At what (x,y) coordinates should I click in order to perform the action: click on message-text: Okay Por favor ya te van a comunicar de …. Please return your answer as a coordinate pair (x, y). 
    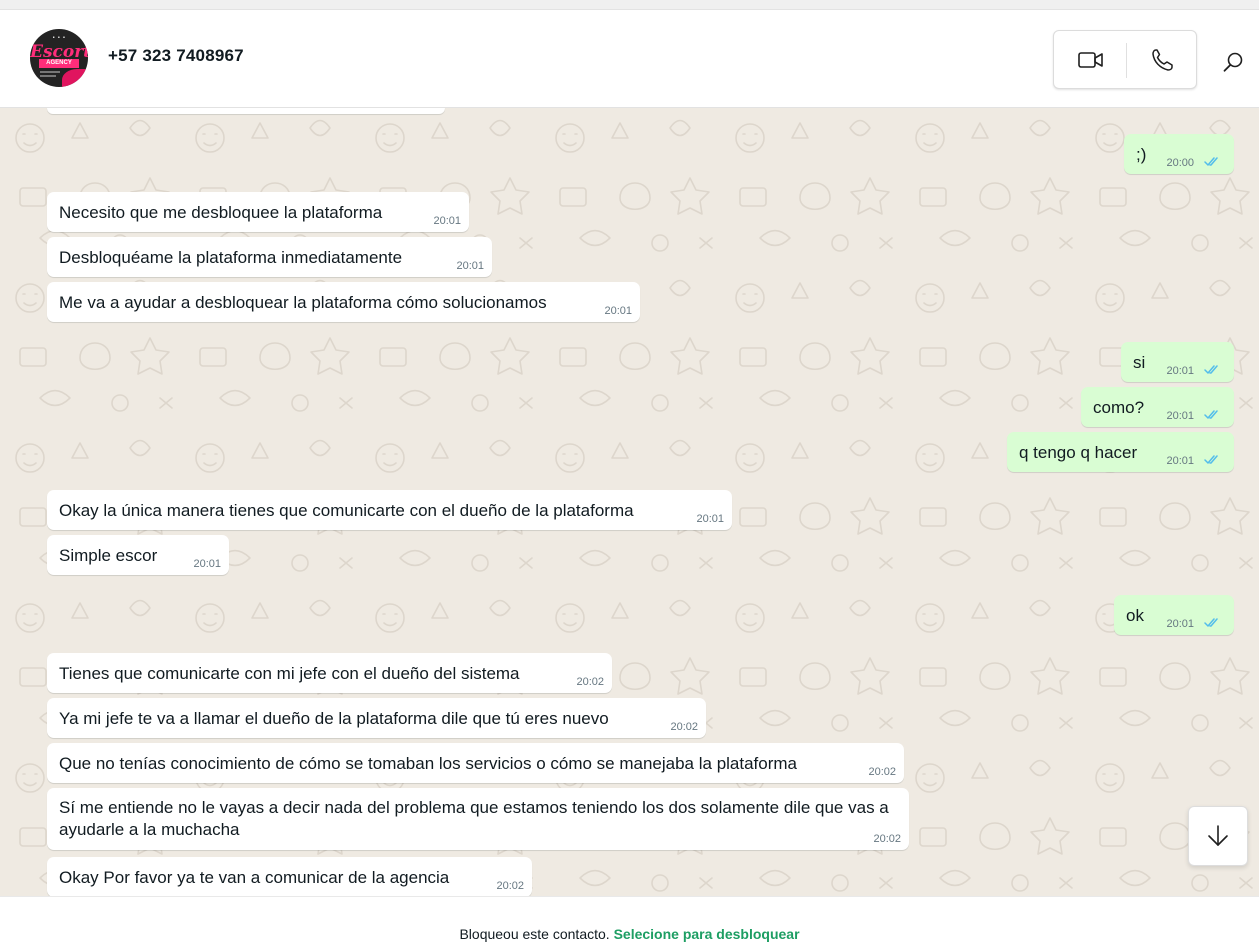
    Looking at the image, I should click on (254, 877).